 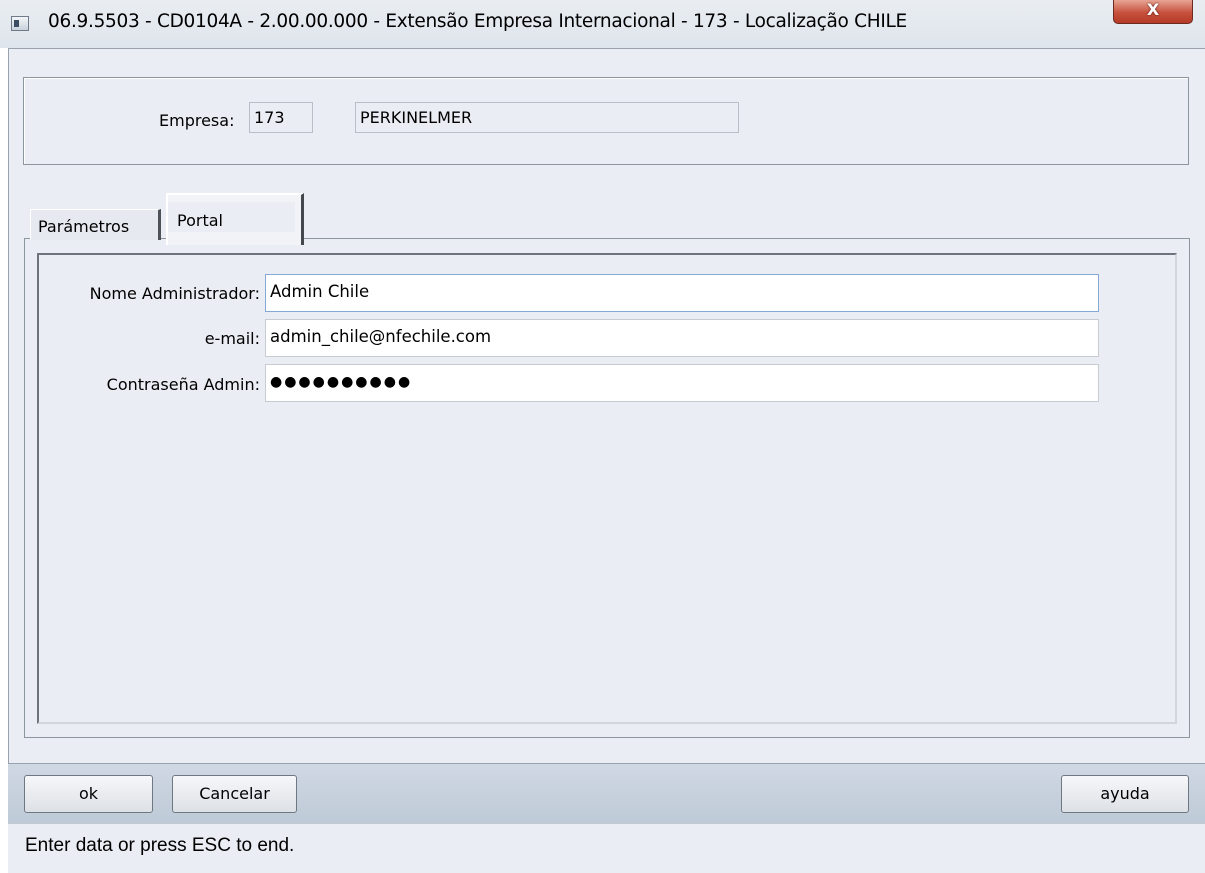 What do you see at coordinates (547, 117) in the screenshot?
I see `empresa-name-field: PERKINELMER` at bounding box center [547, 117].